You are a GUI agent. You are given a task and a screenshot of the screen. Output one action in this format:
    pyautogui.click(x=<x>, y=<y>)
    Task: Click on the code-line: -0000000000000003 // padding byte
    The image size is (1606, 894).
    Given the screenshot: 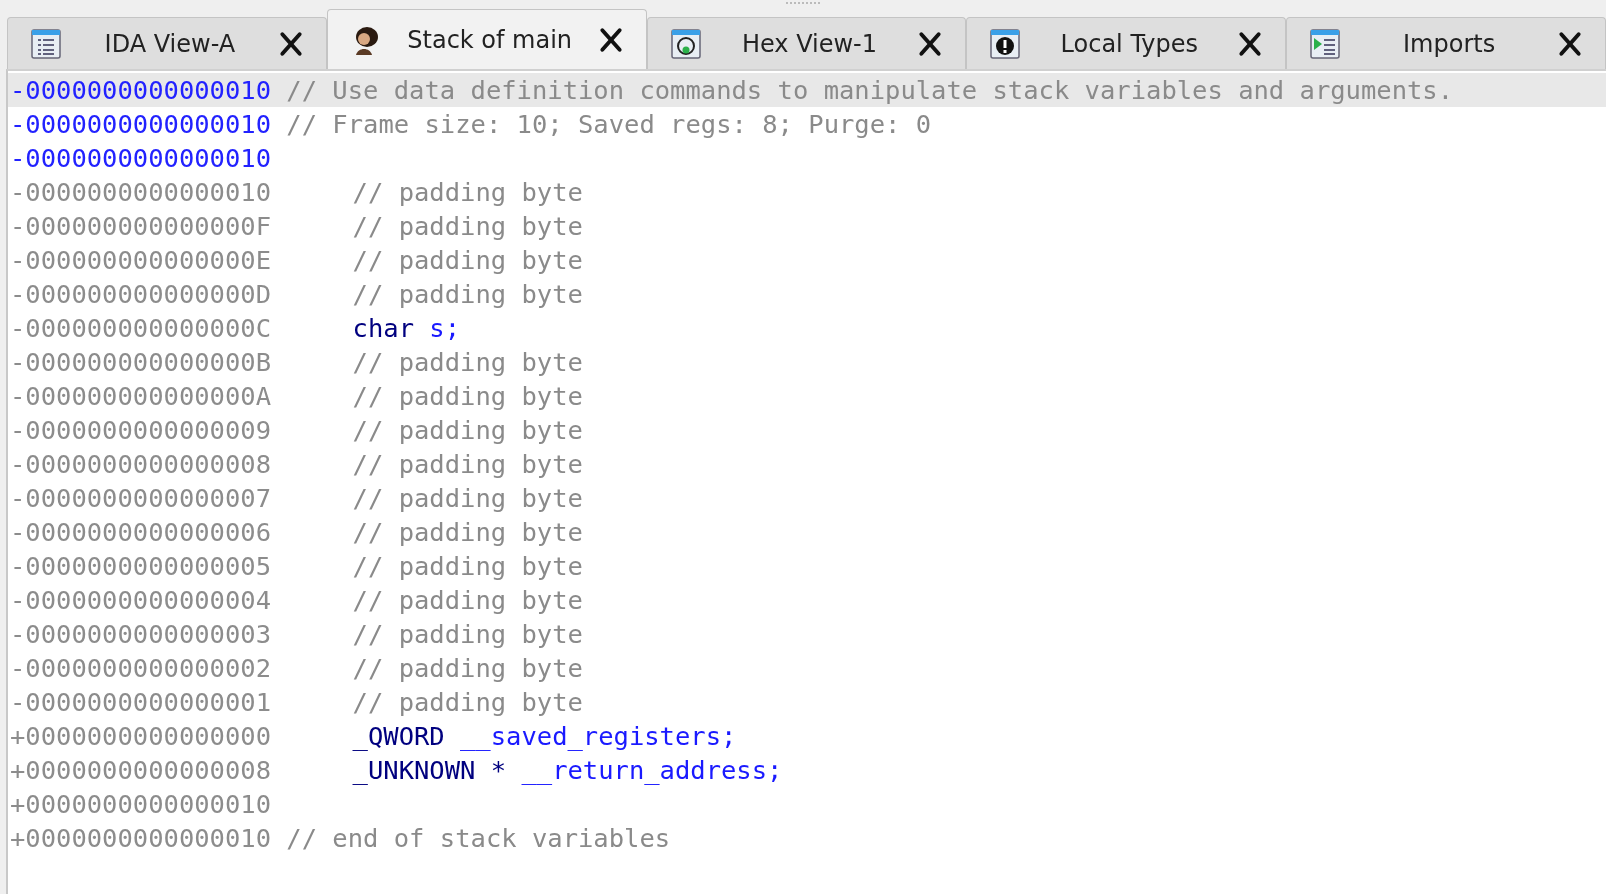 What is the action you would take?
    pyautogui.click(x=807, y=634)
    